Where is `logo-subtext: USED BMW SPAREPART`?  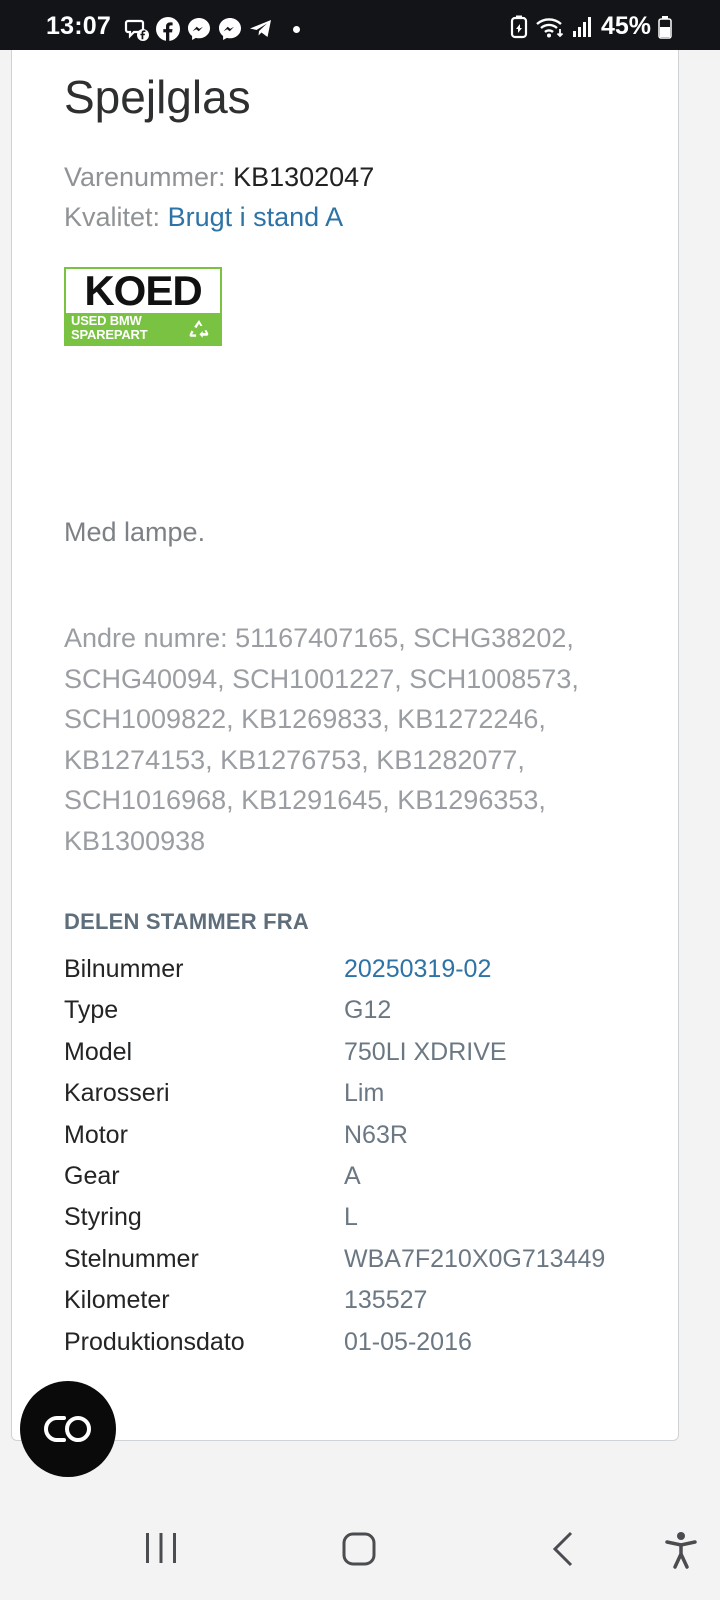 logo-subtext: USED BMW SPAREPART is located at coordinates (109, 327).